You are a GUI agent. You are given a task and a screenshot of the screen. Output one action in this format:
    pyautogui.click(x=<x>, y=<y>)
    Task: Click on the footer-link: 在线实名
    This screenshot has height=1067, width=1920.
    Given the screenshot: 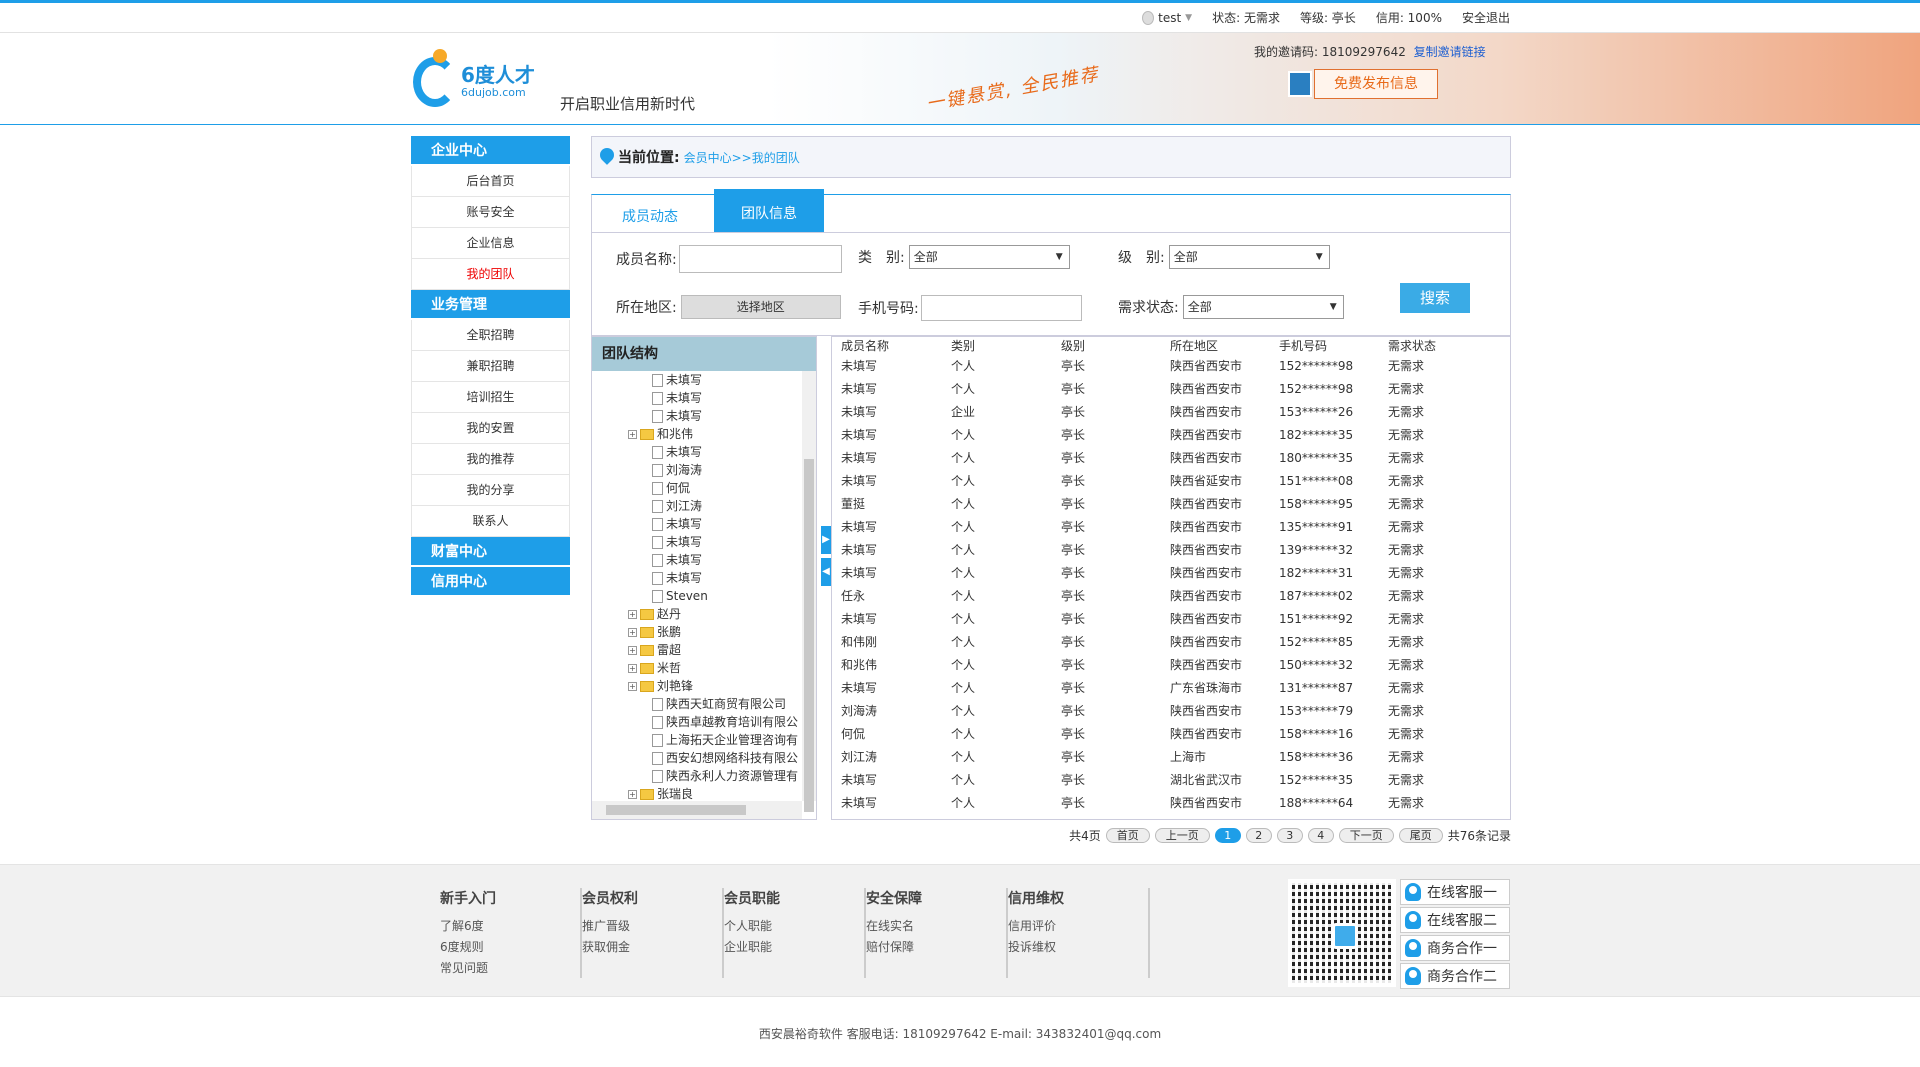 What is the action you would take?
    pyautogui.click(x=936, y=926)
    